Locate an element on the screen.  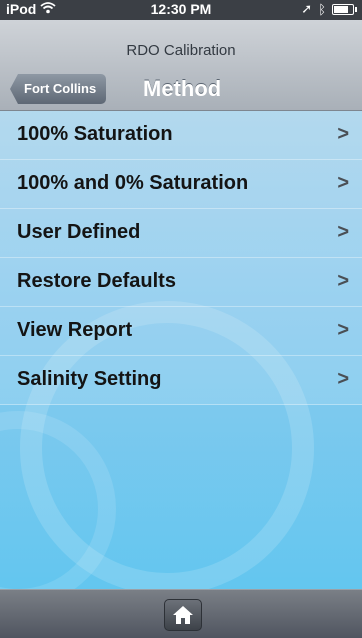
list-item-restore-defaults: Restore Defaults > is located at coordinates (181, 282).